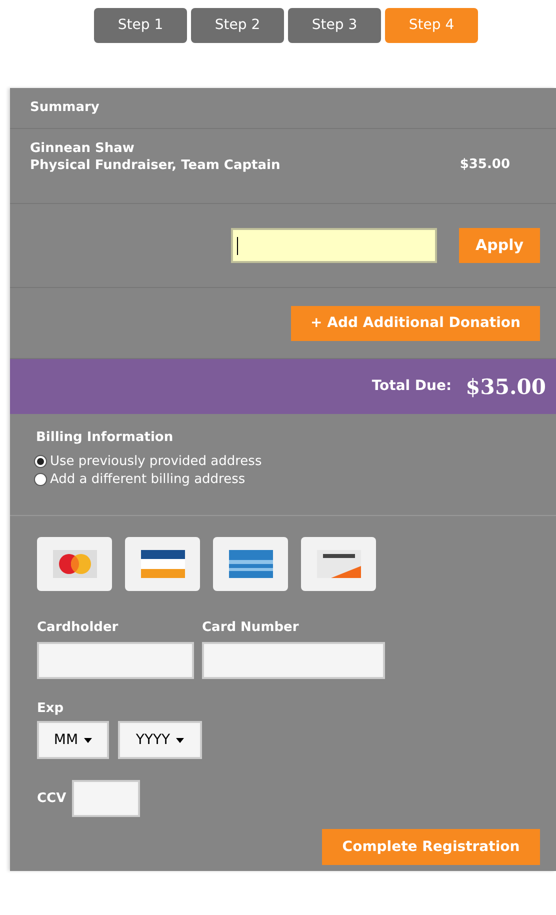  Describe the element at coordinates (83, 148) in the screenshot. I see `registrant-name: Ginnean Shaw` at that location.